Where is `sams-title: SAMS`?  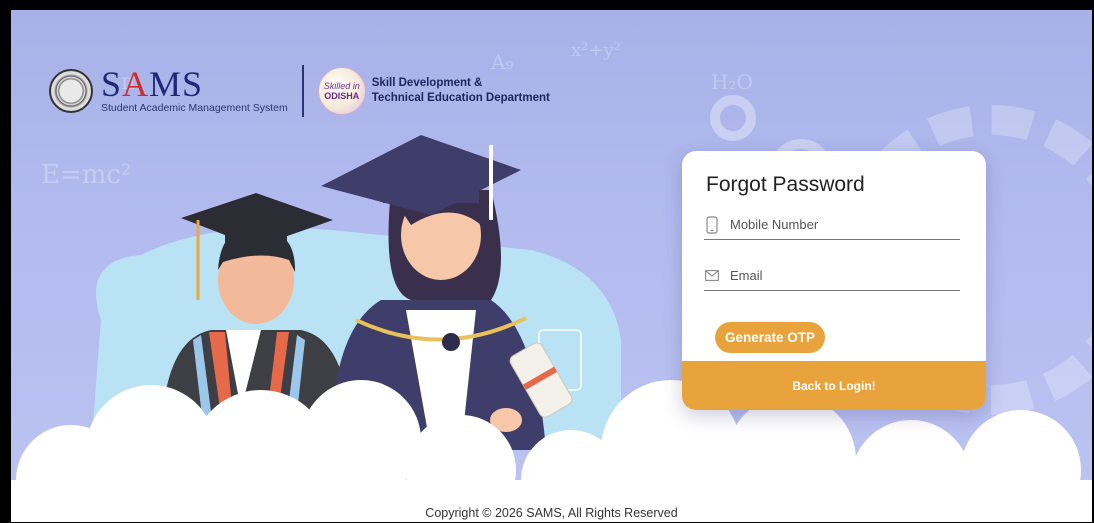
sams-title: SAMS is located at coordinates (194, 84).